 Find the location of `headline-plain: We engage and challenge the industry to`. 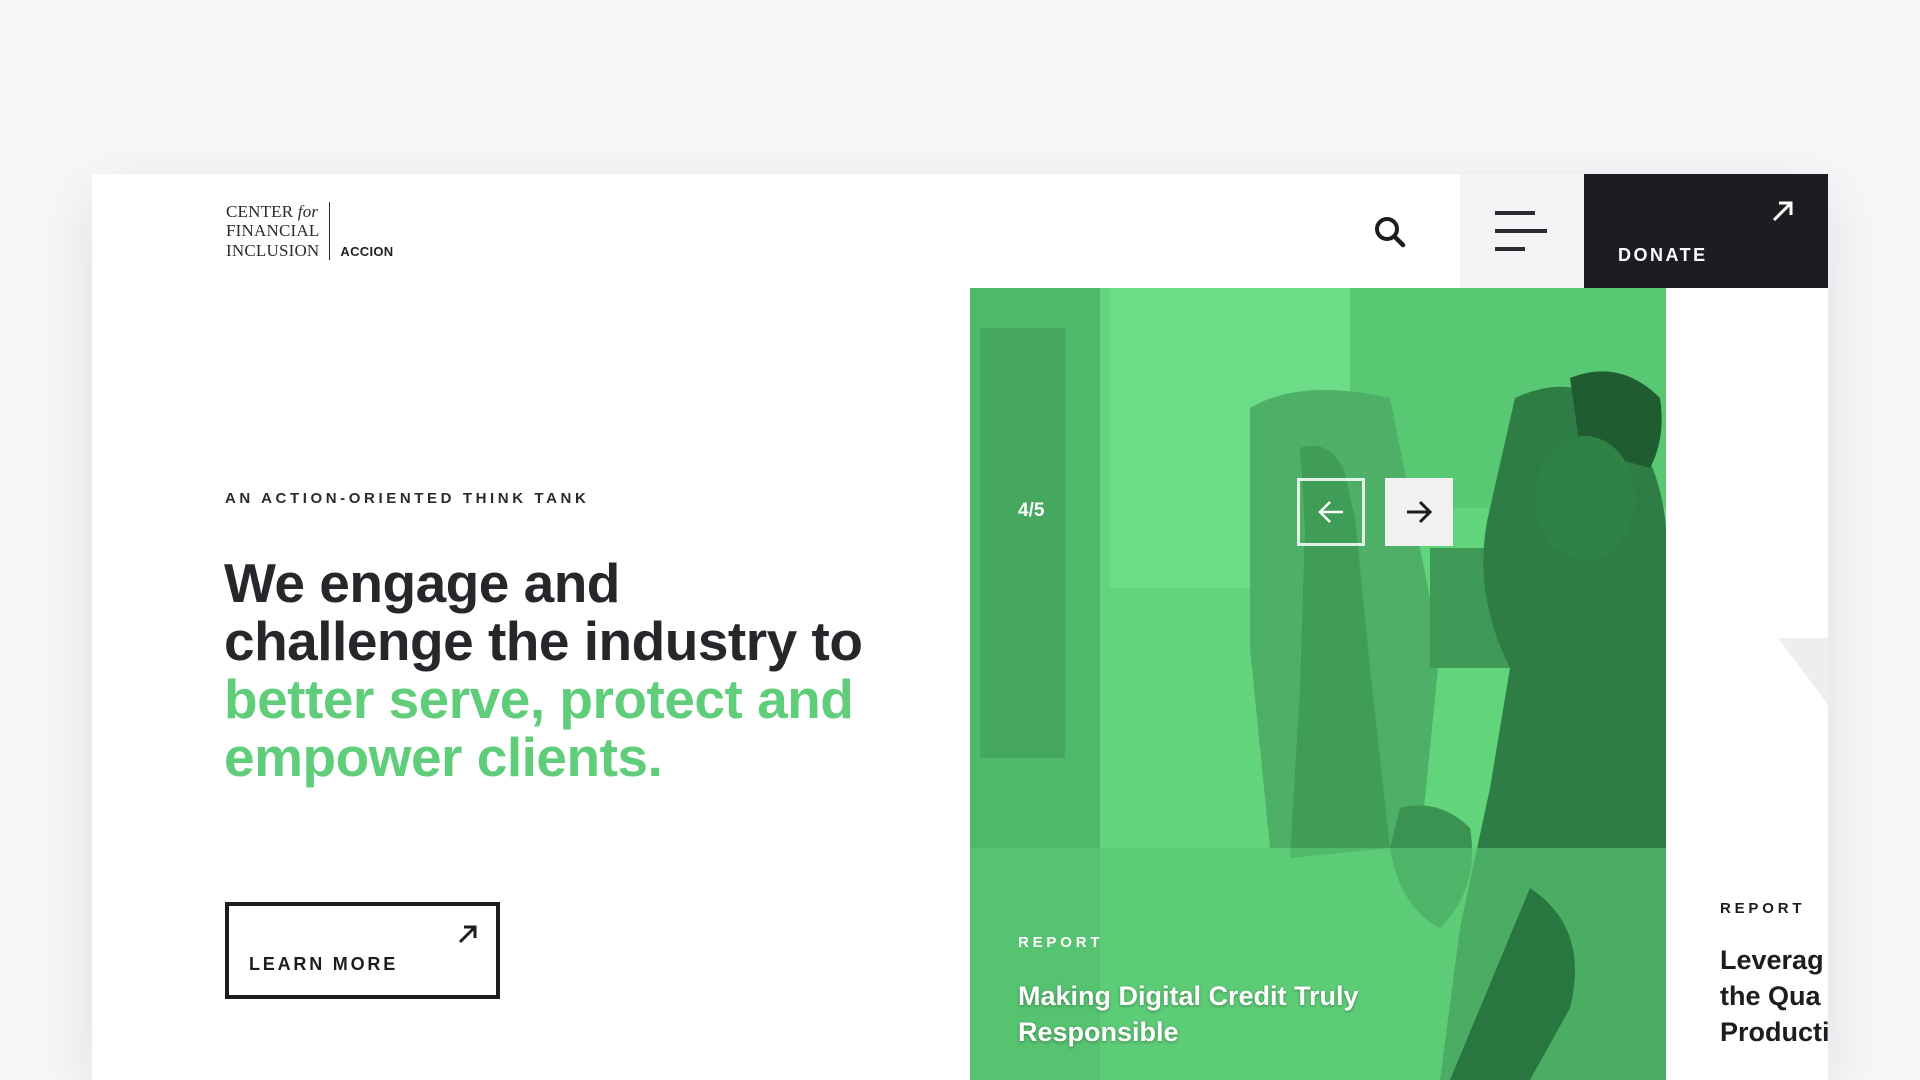

headline-plain: We engage and challenge the industry to is located at coordinates (543, 612).